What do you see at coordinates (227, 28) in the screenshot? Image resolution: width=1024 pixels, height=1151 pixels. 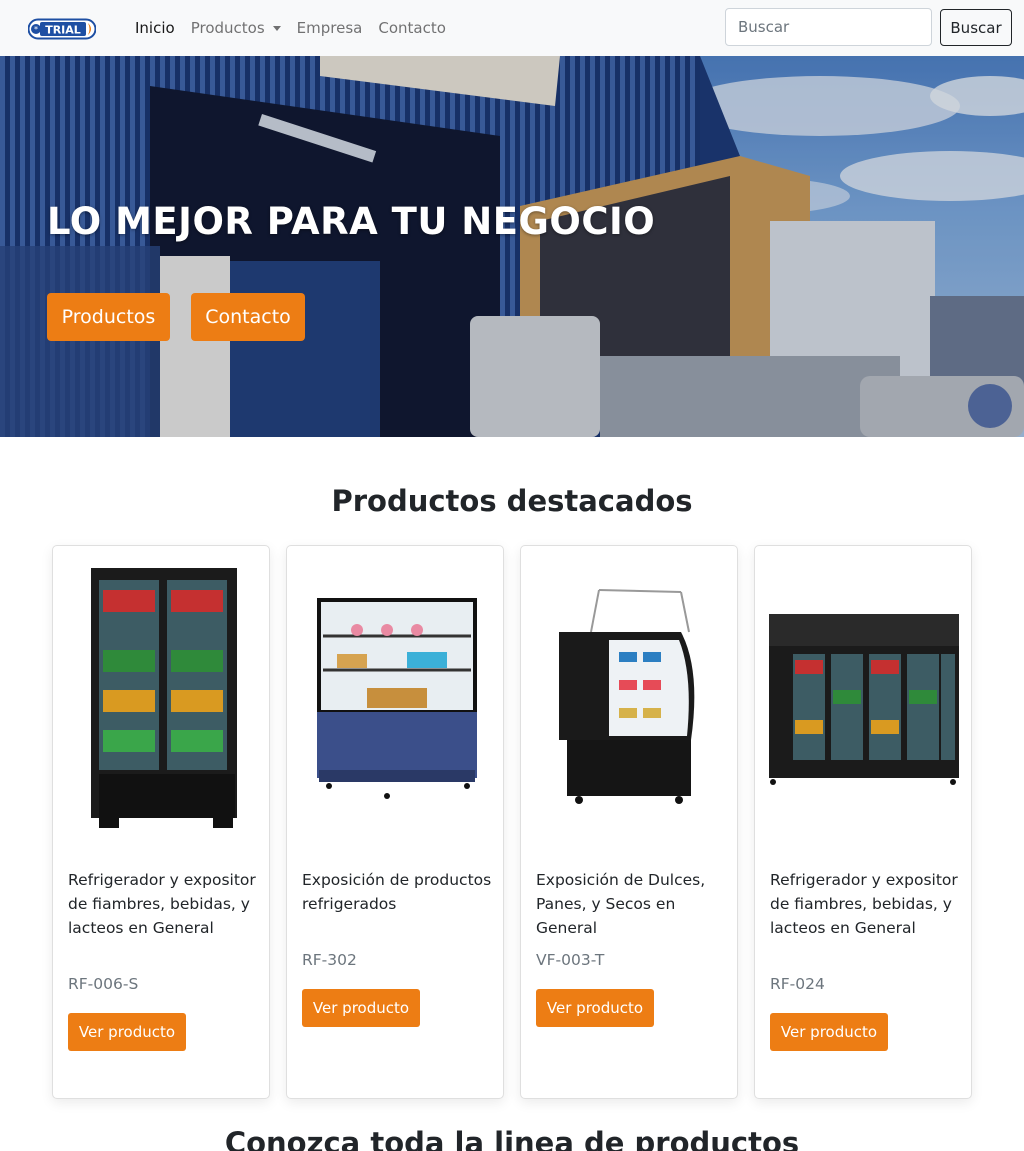 I see `nav-link-label: Productos` at bounding box center [227, 28].